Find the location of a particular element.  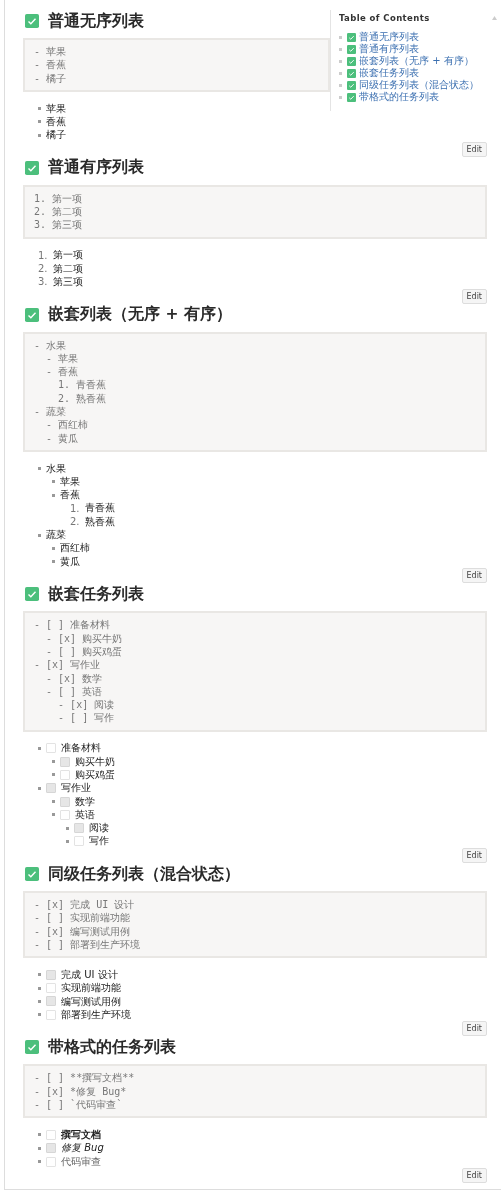

section-heading: 同级任务列表（混合状态） is located at coordinates (144, 874).